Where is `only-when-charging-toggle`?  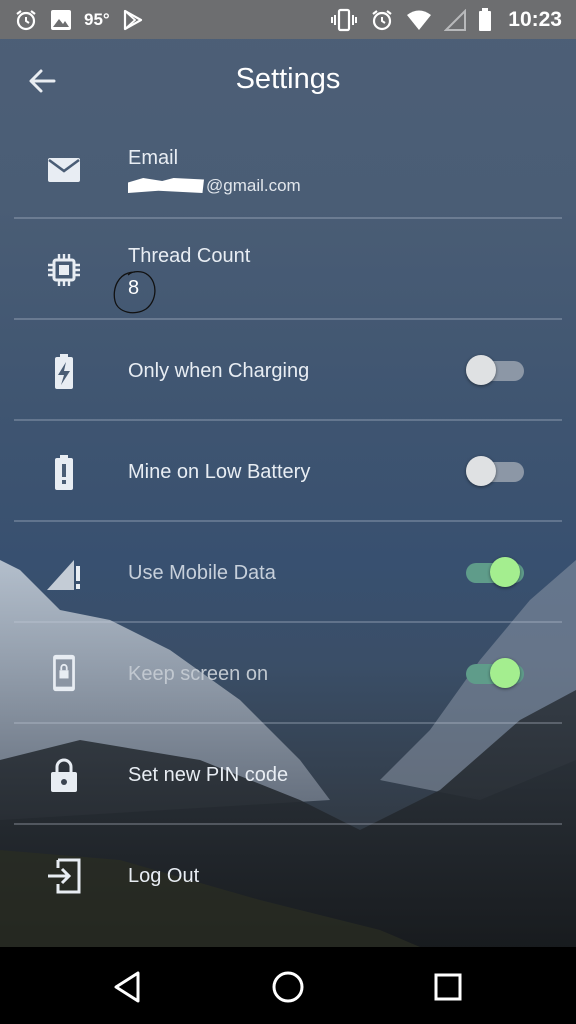 only-when-charging-toggle is located at coordinates (495, 369).